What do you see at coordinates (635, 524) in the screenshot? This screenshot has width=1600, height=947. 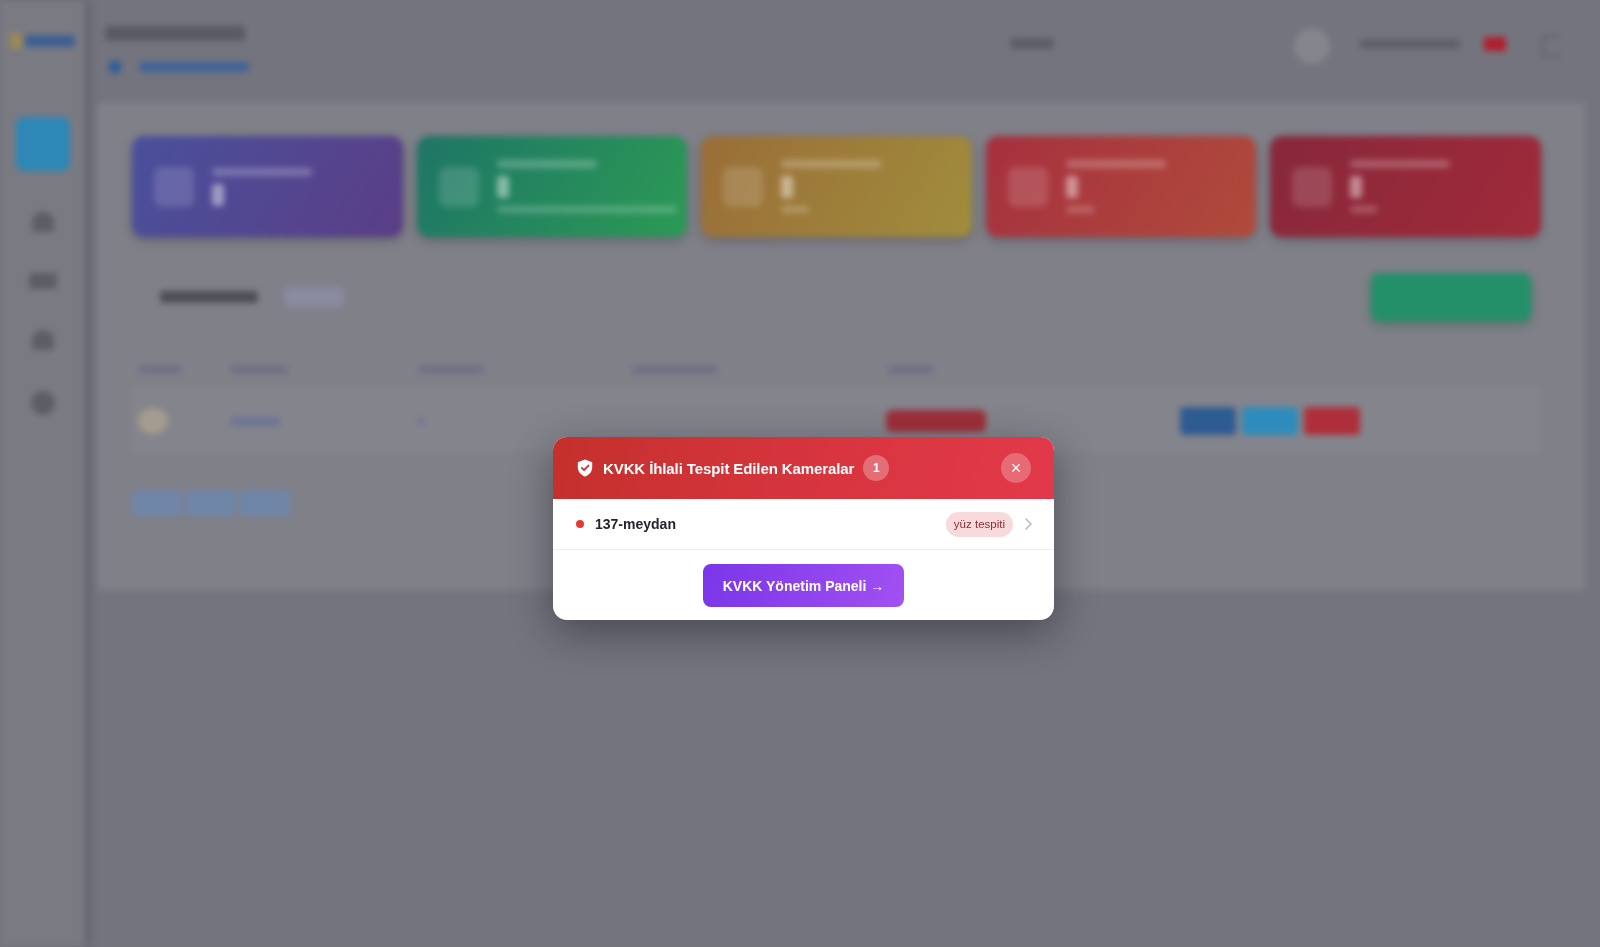 I see `camera-name: 137-meydan` at bounding box center [635, 524].